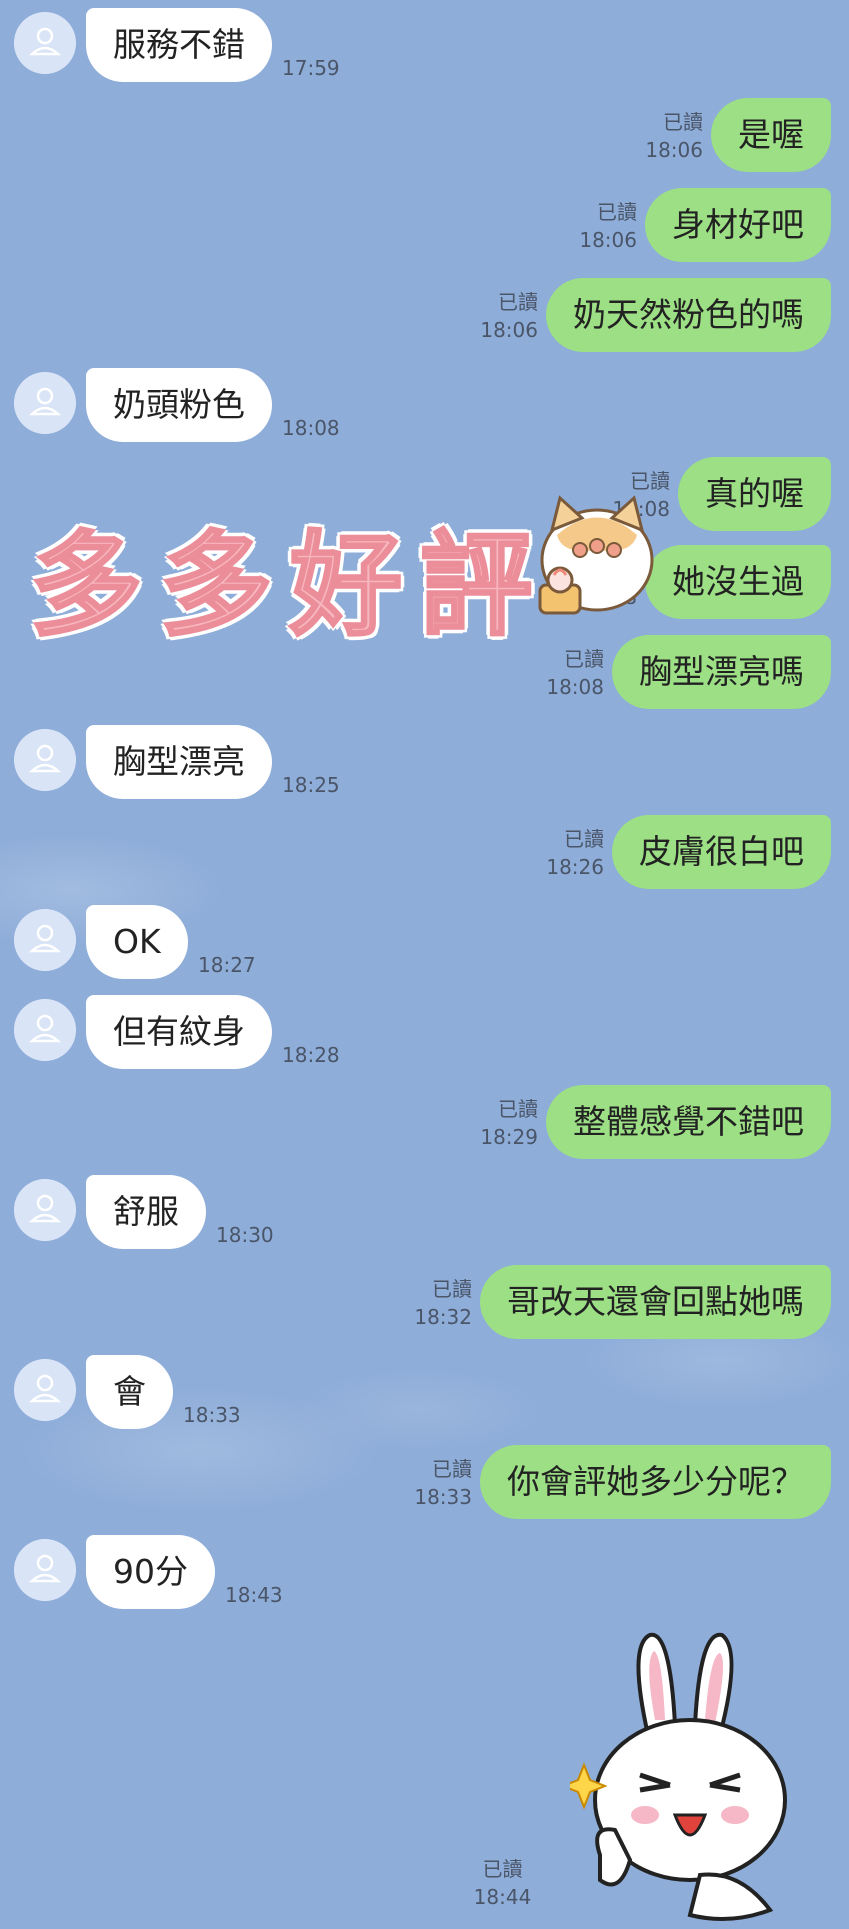 This screenshot has width=849, height=1929. What do you see at coordinates (738, 225) in the screenshot?
I see `outgoing-message-bubble: 身材好吧` at bounding box center [738, 225].